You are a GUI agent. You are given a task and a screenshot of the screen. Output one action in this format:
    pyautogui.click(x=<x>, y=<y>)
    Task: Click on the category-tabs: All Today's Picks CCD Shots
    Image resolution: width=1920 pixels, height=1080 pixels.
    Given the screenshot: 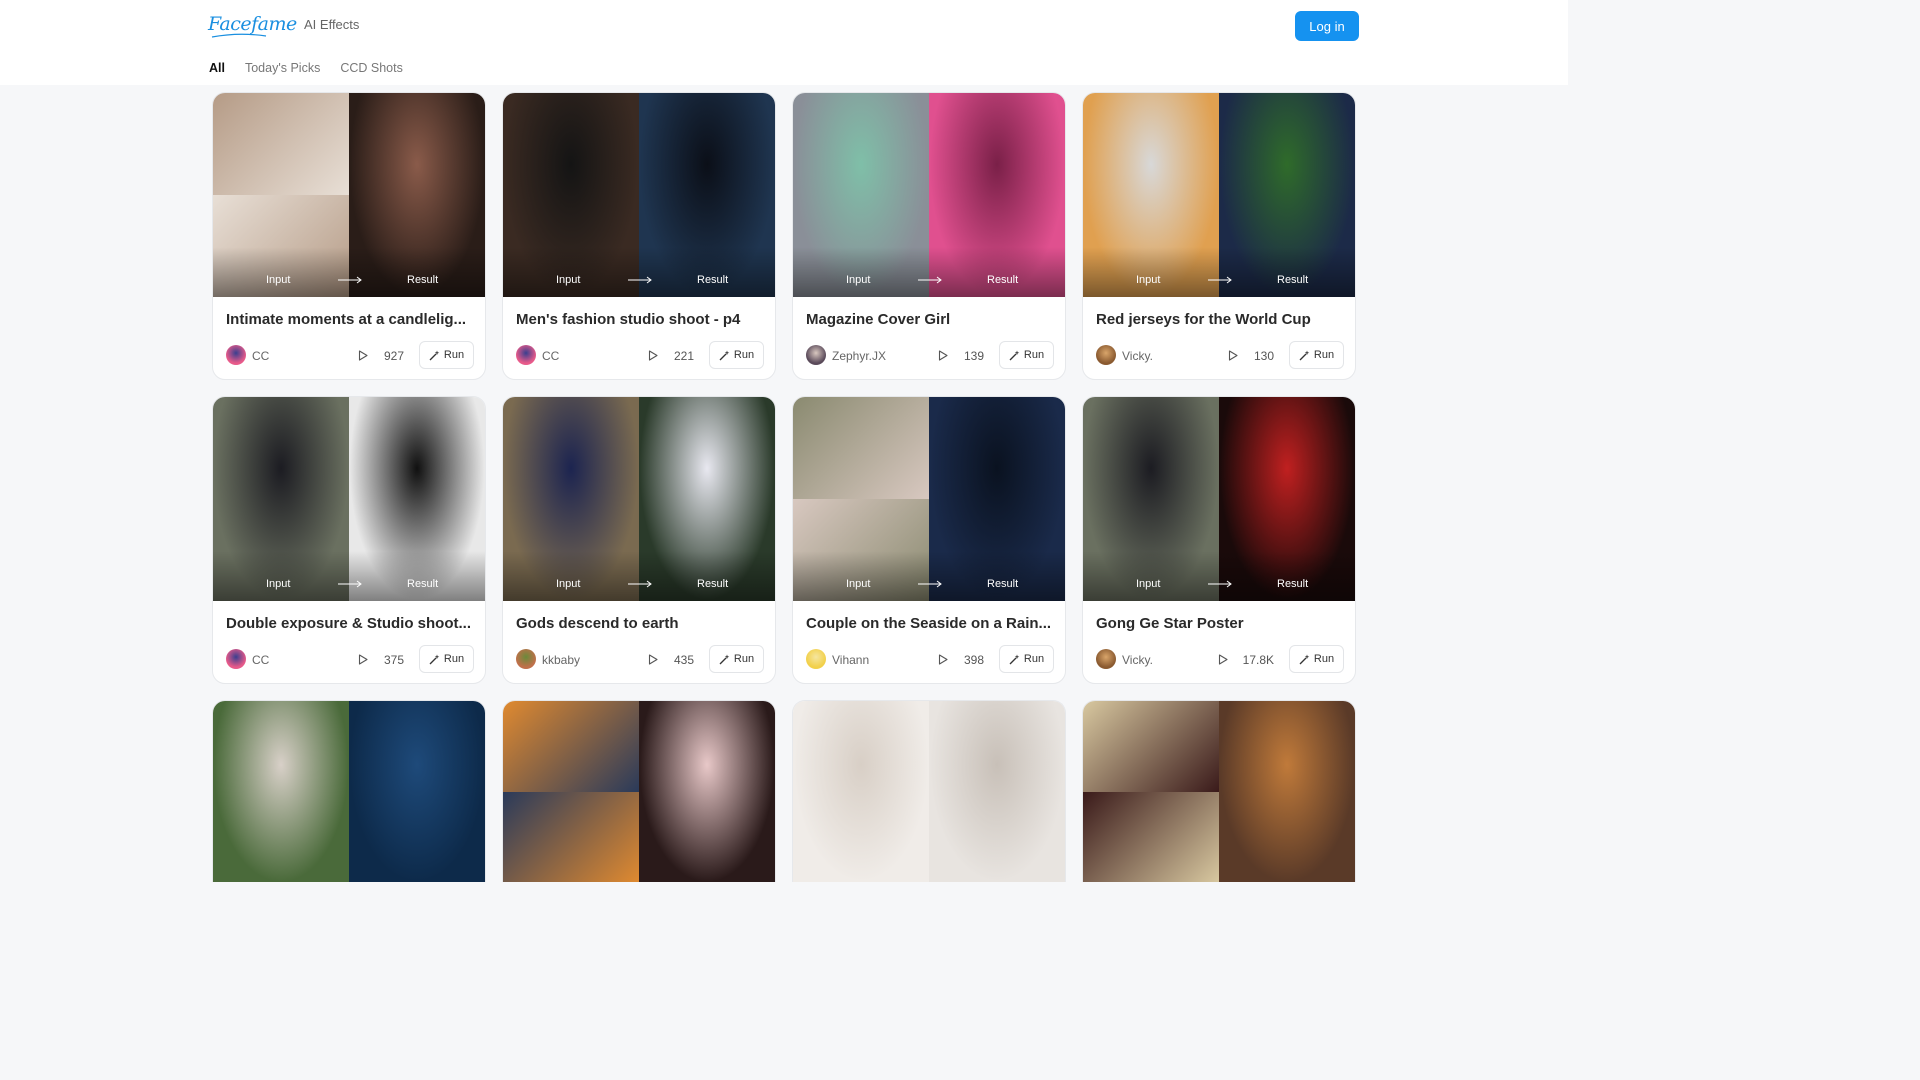 What is the action you would take?
    pyautogui.click(x=306, y=68)
    